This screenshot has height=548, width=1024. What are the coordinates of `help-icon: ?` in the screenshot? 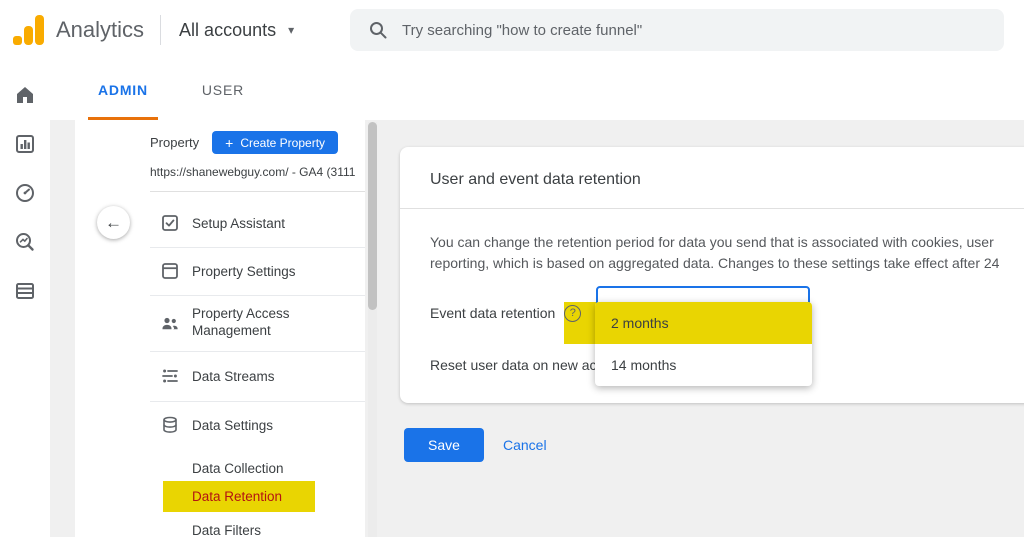 It's located at (573, 313).